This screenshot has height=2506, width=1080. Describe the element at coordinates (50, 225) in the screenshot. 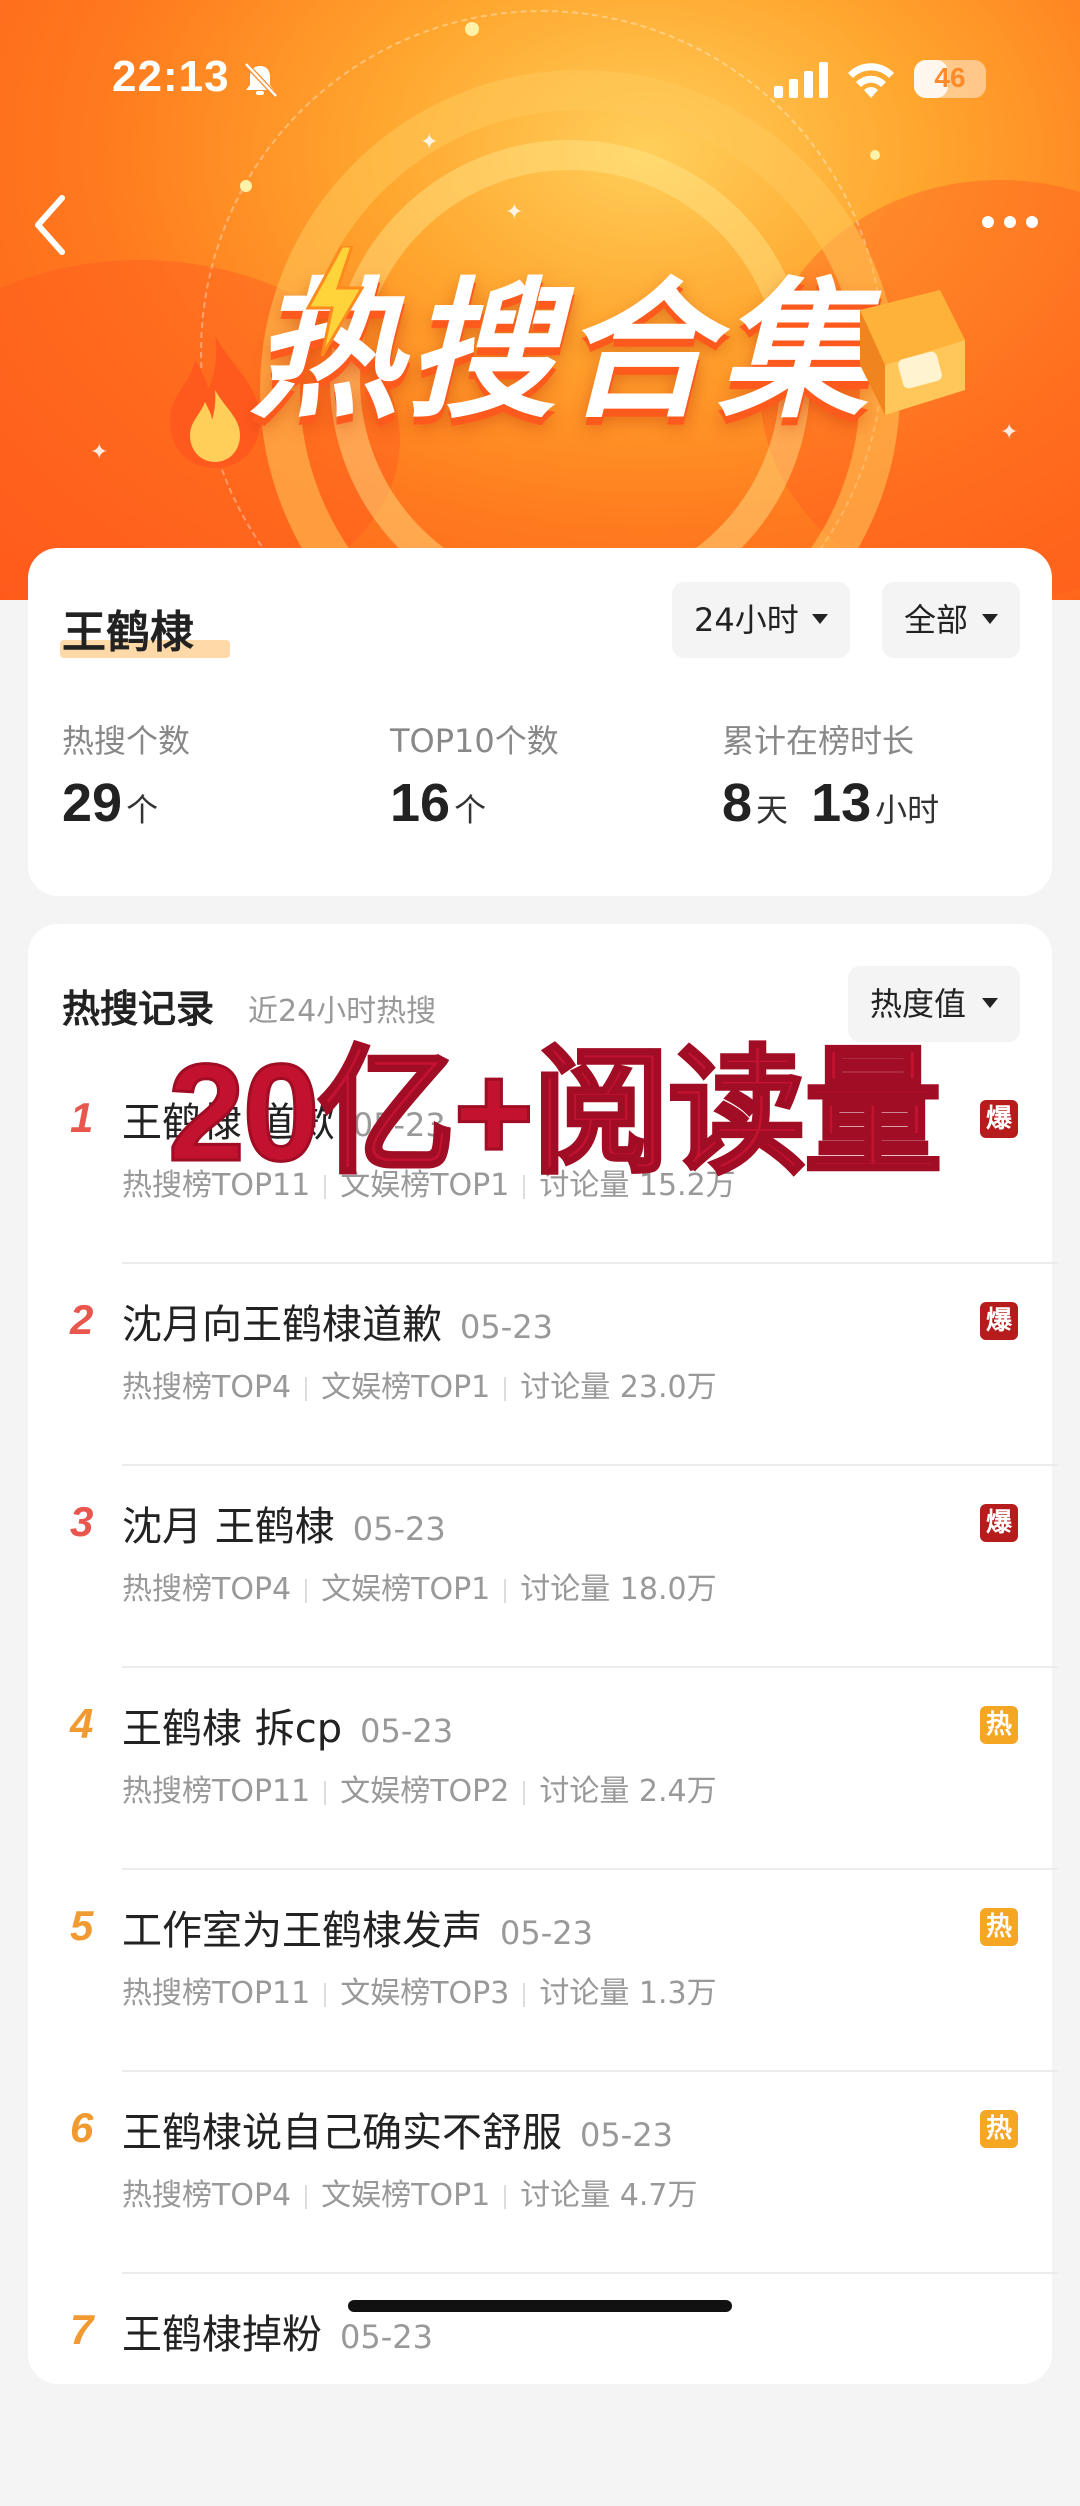

I see `back-arrow-icon` at that location.